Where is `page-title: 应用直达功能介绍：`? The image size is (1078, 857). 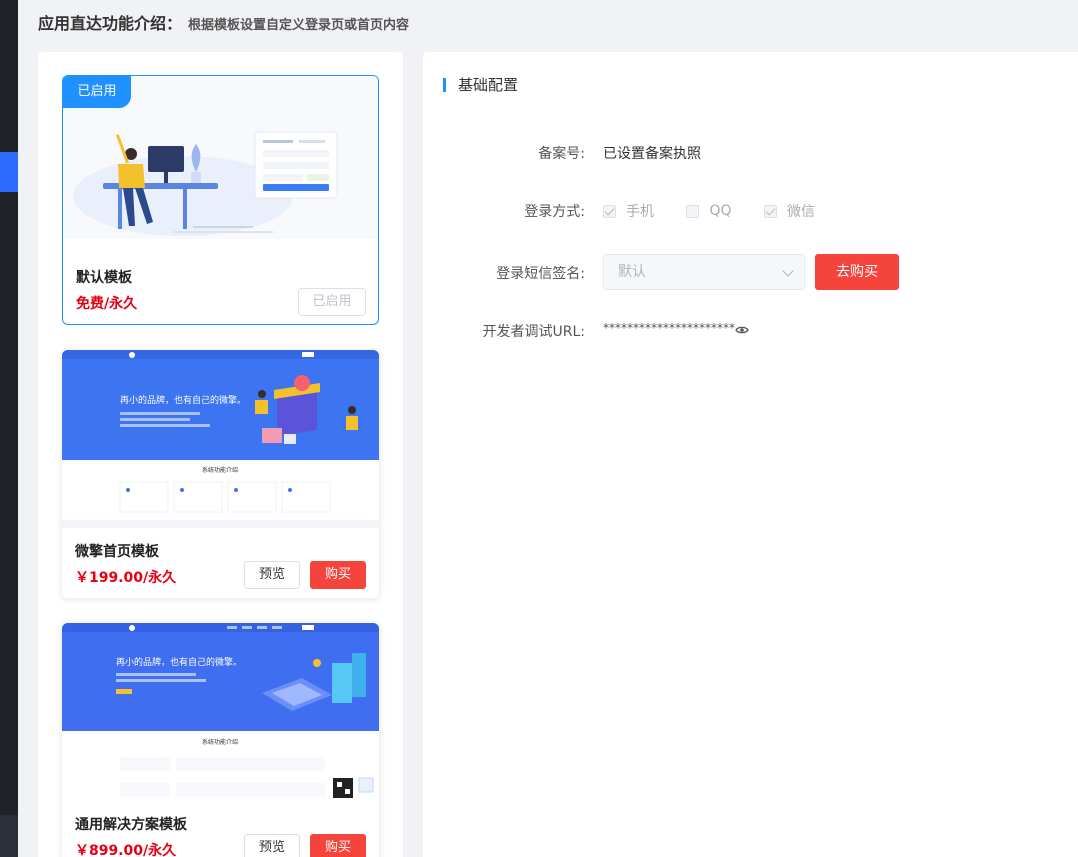
page-title: 应用直达功能介绍： is located at coordinates (110, 23).